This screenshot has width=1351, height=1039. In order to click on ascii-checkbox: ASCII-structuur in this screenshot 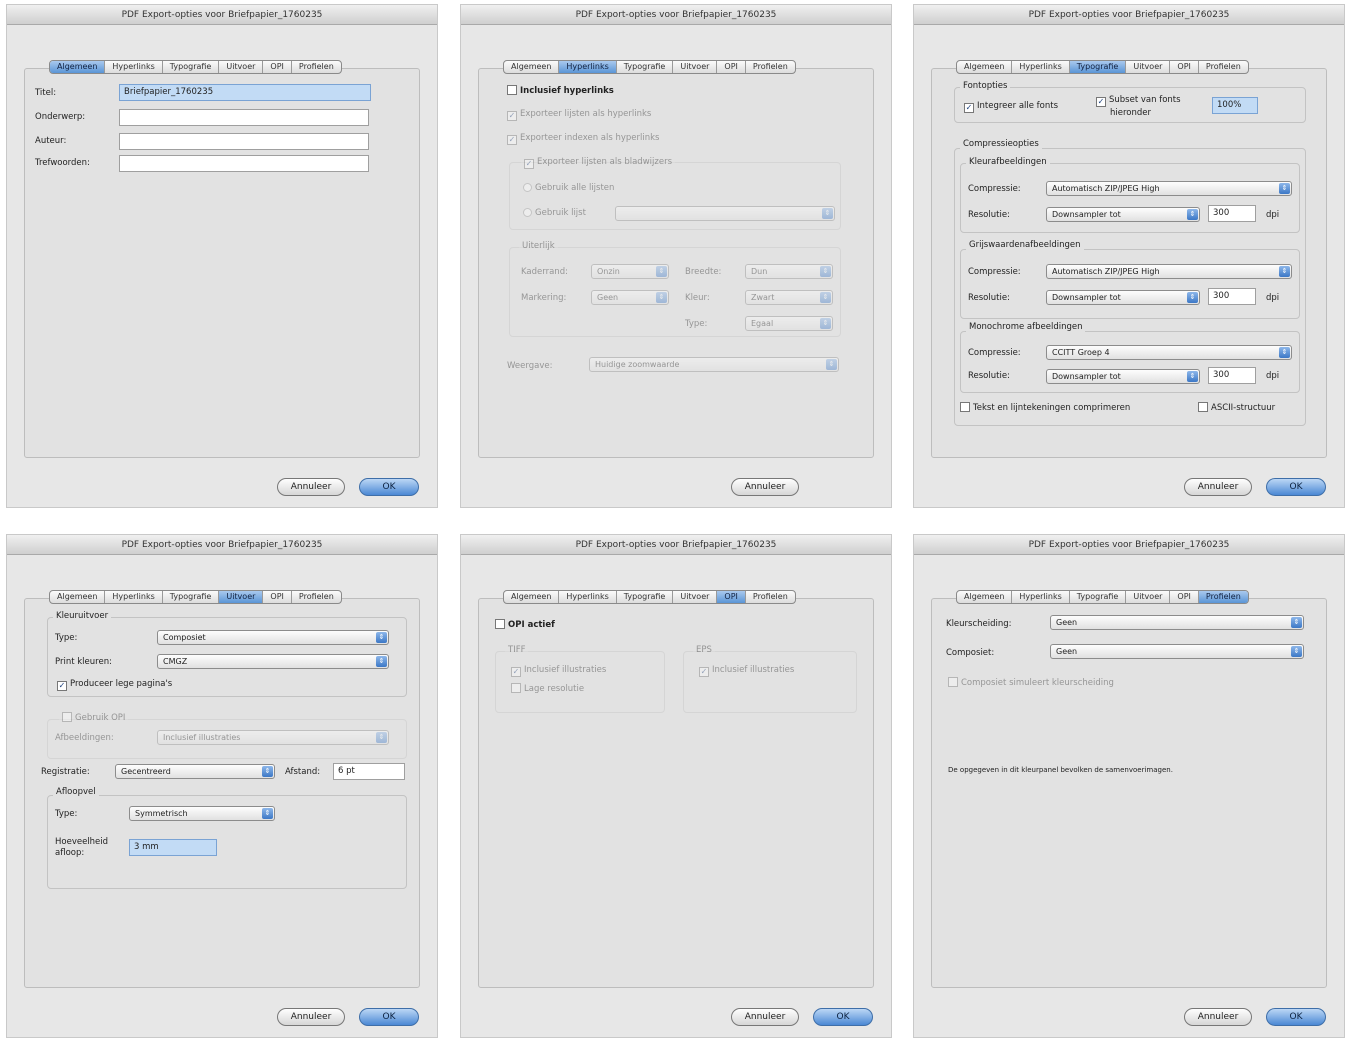, I will do `click(1236, 408)`.